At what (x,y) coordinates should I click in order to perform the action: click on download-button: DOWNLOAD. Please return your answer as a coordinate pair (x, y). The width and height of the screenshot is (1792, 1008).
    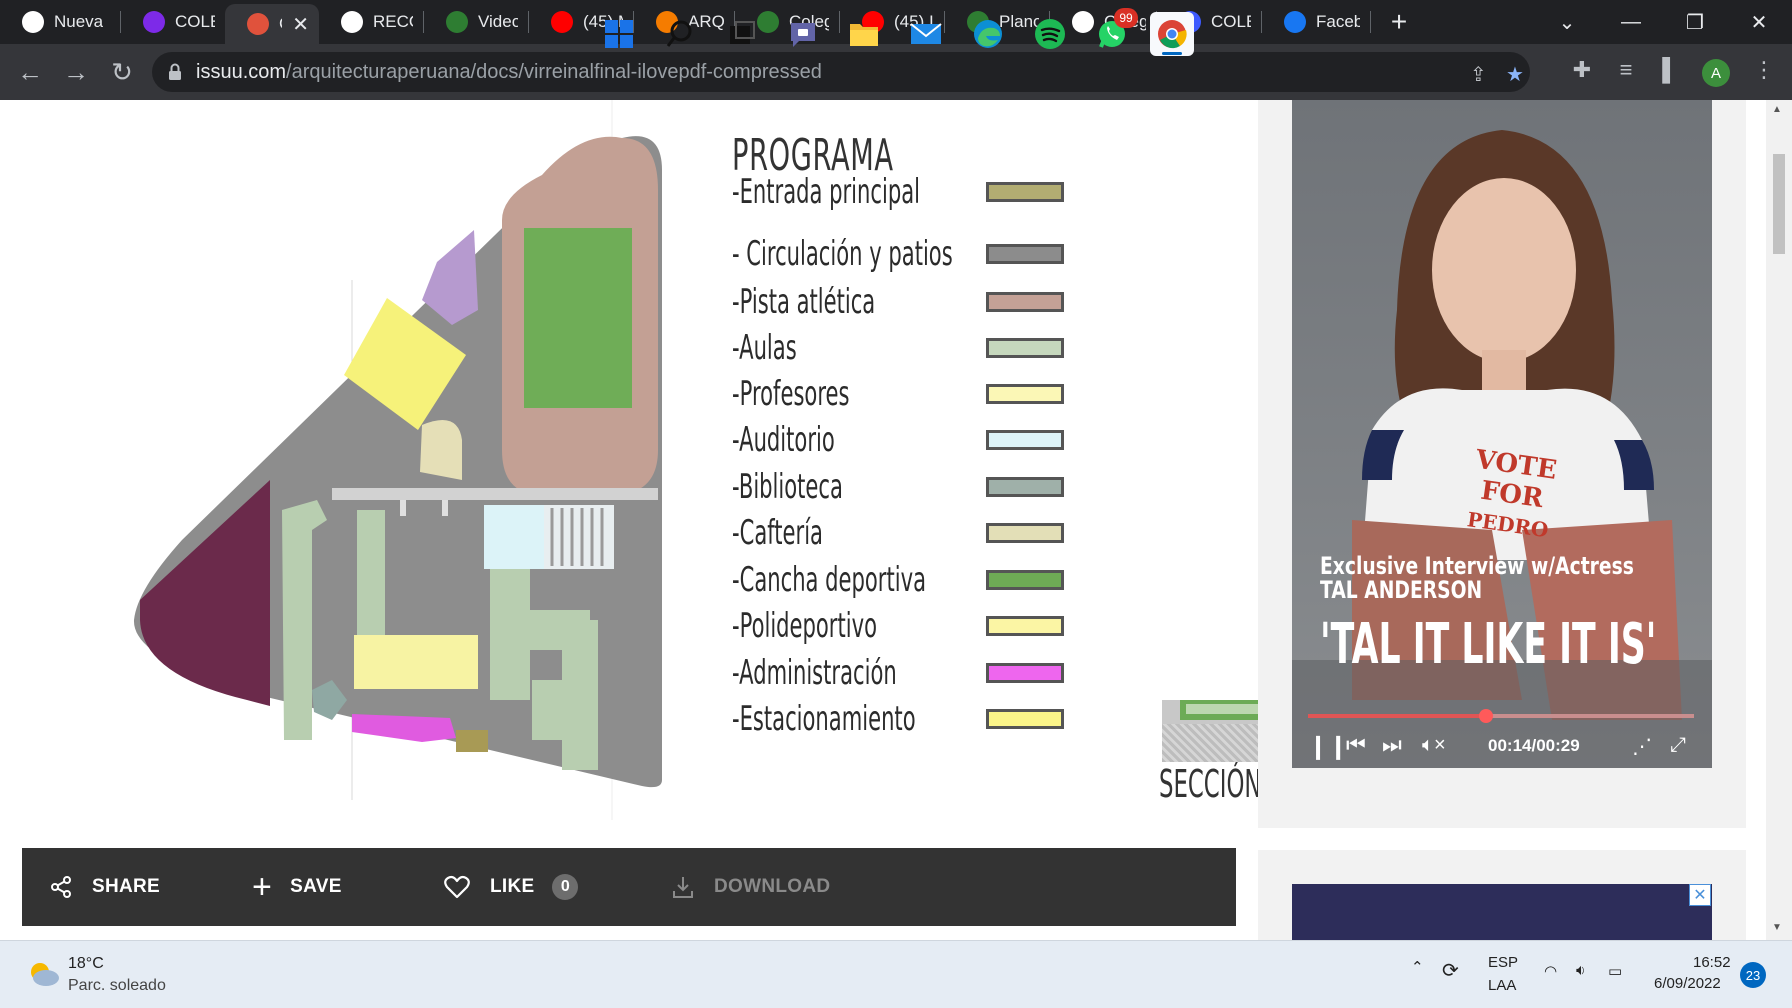
    Looking at the image, I should click on (751, 887).